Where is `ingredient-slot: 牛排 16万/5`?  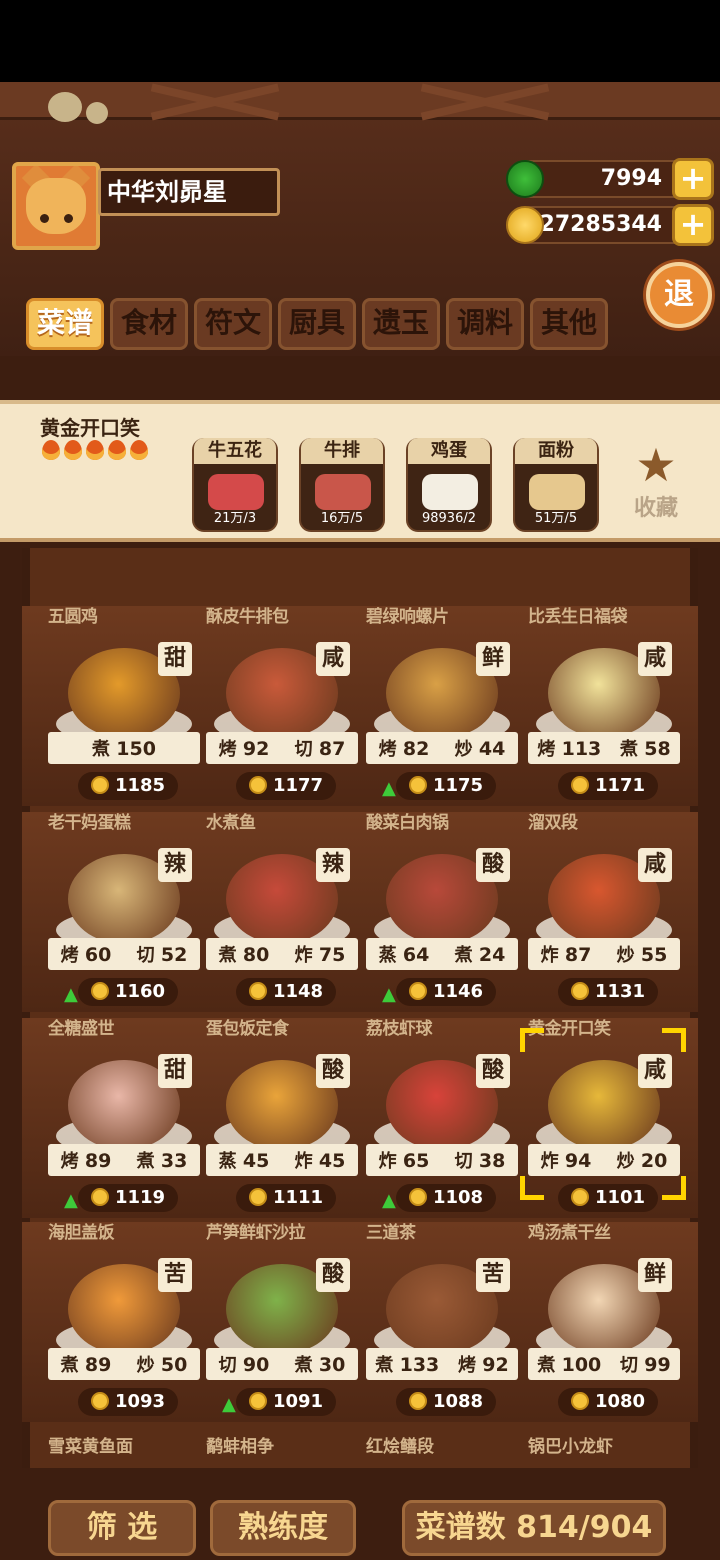
ingredient-slot: 牛排 16万/5 is located at coordinates (342, 485).